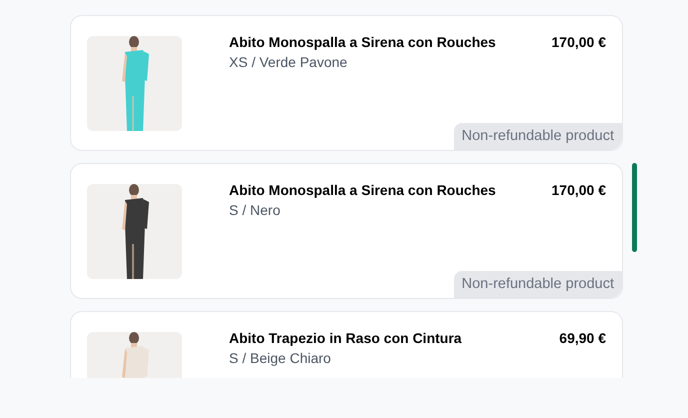  Describe the element at coordinates (346, 338) in the screenshot. I see `product-name: Abito Trapezio in Raso con Cintura` at that location.